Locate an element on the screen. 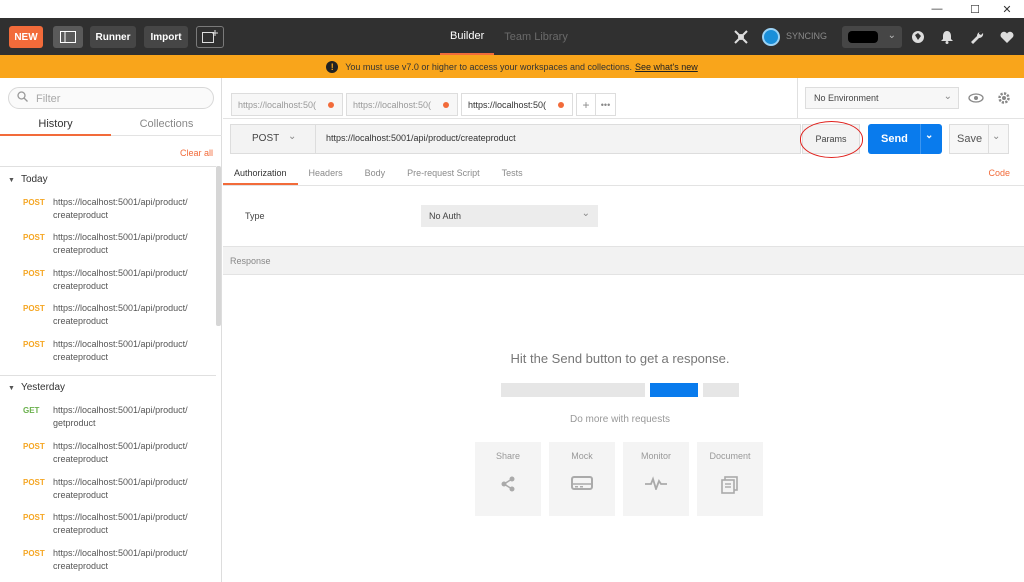  bell-icon is located at coordinates (947, 37).